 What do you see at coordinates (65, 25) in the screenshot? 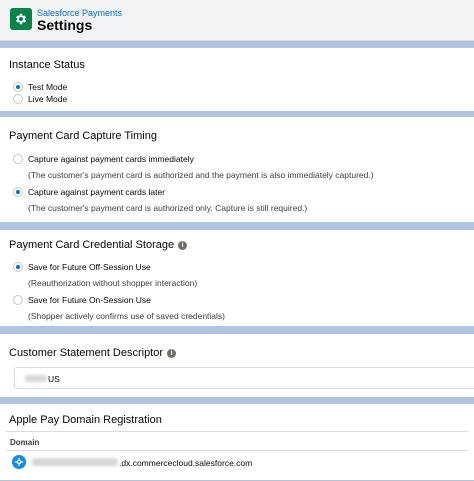
I see `page-title: Settings` at bounding box center [65, 25].